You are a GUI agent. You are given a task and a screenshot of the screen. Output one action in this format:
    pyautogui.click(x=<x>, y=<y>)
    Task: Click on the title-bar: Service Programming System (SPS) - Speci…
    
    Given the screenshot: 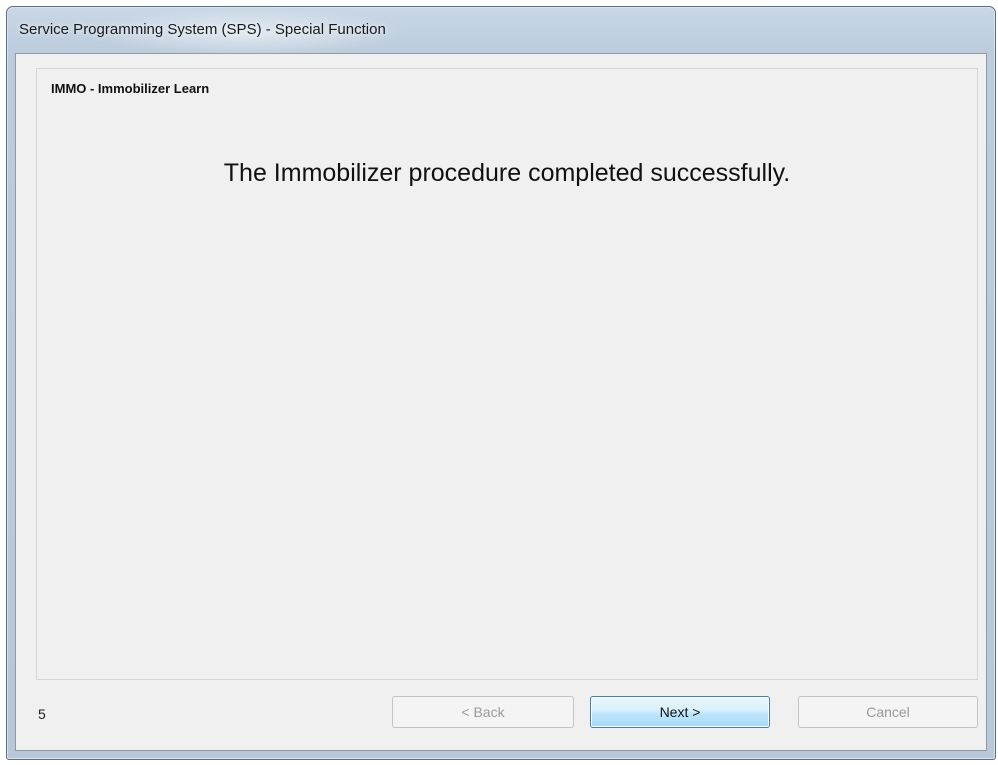 What is the action you would take?
    pyautogui.click(x=501, y=30)
    